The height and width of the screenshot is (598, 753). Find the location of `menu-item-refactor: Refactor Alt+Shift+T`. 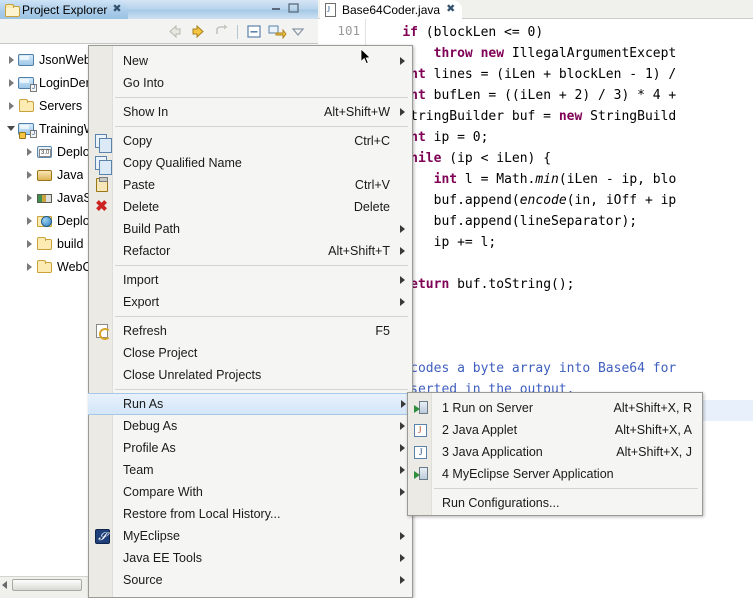

menu-item-refactor: Refactor Alt+Shift+T is located at coordinates (250, 251).